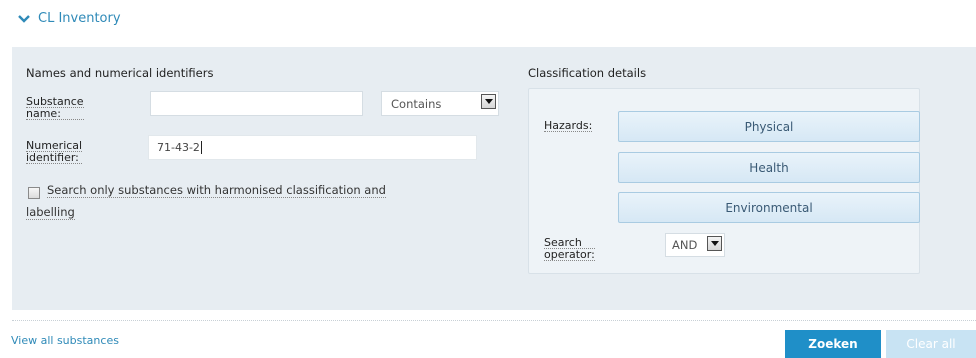  Describe the element at coordinates (833, 344) in the screenshot. I see `search-button: Zoeken` at that location.